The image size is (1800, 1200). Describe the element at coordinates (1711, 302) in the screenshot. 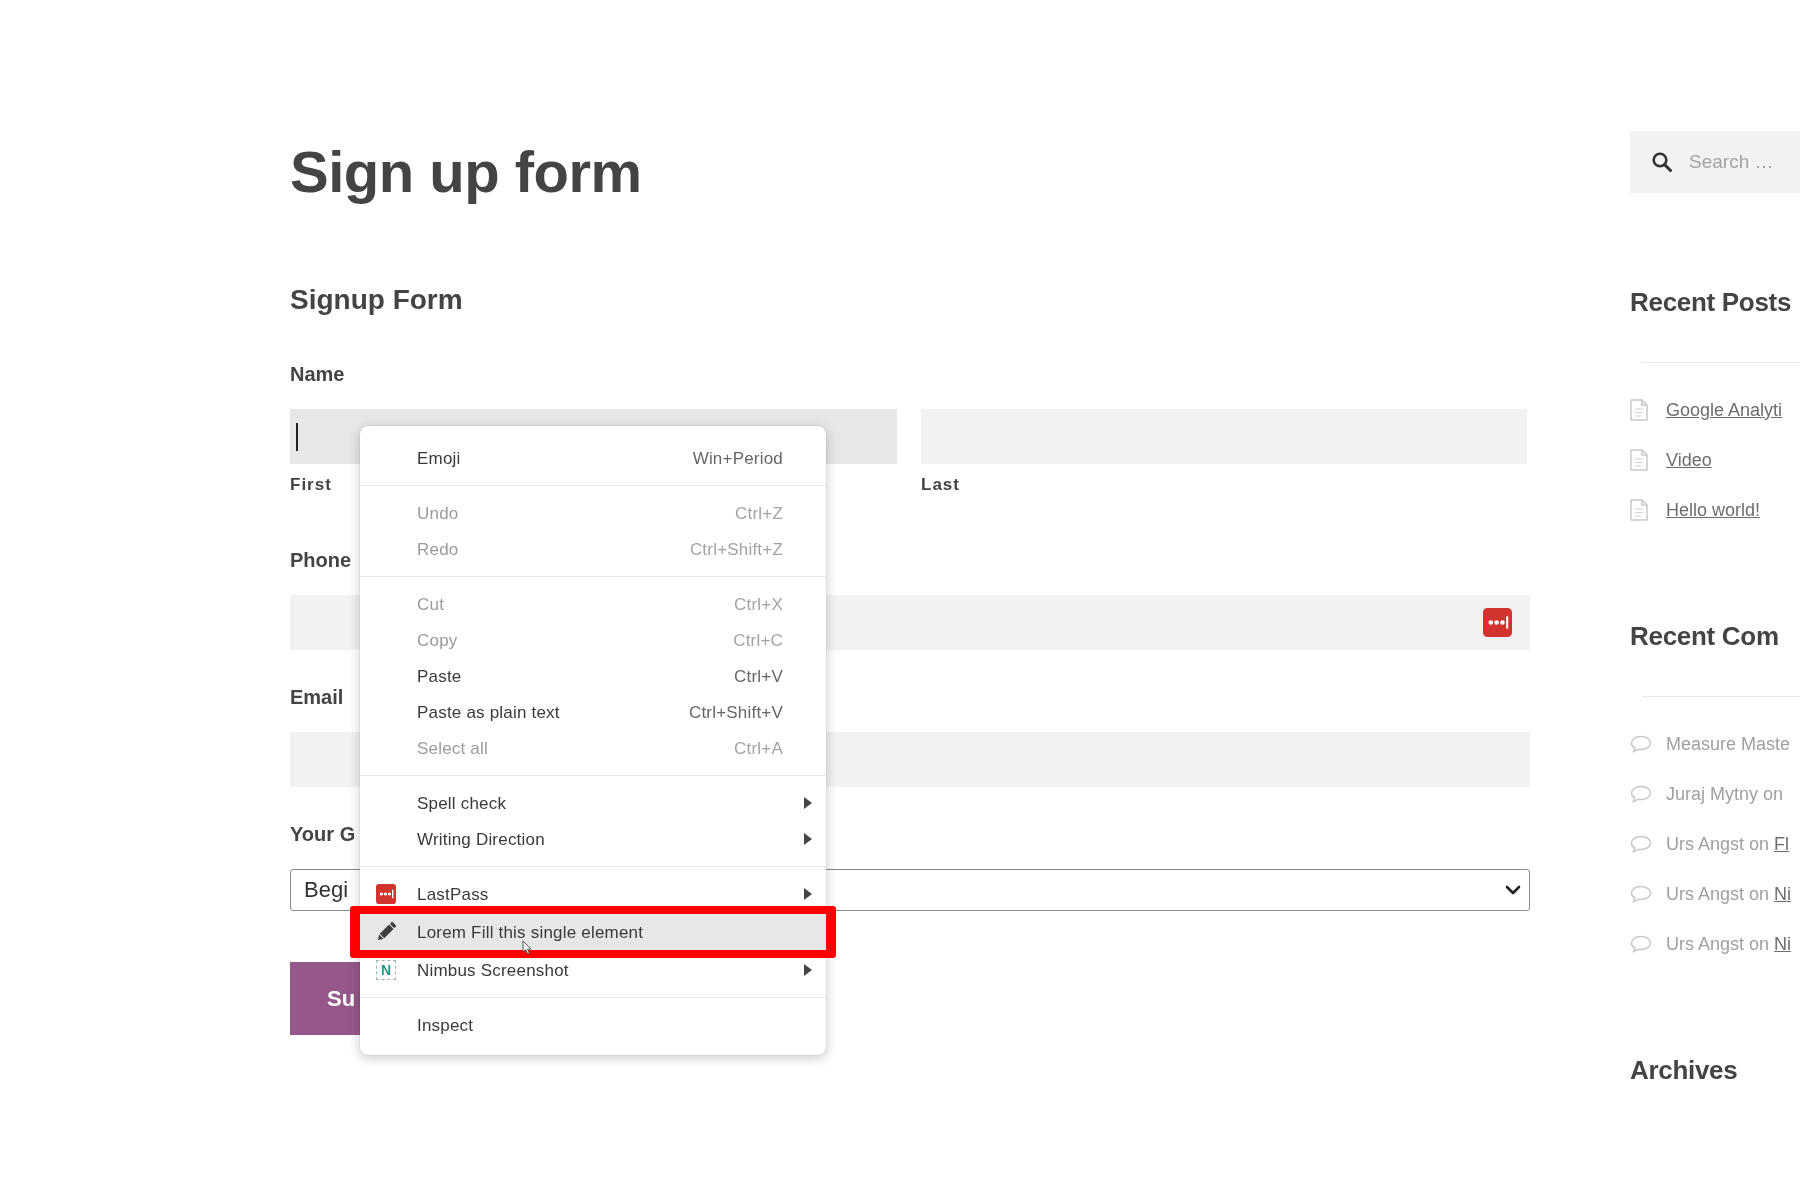

I see `widget-title: Recent Posts` at that location.